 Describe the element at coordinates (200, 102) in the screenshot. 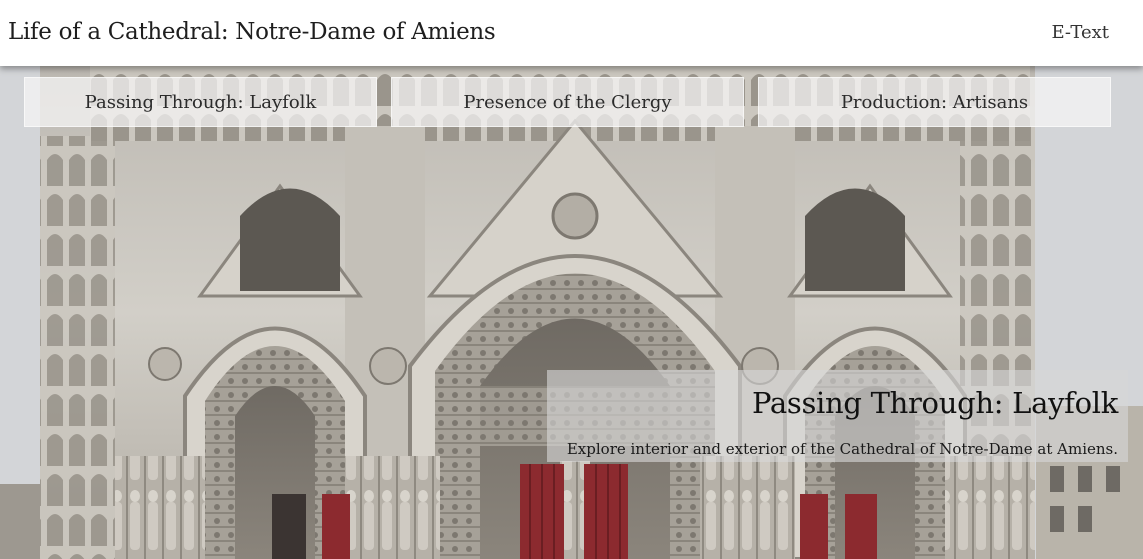

I see `tab-passing-through-layfolk: Passing Through: Layfolk` at that location.